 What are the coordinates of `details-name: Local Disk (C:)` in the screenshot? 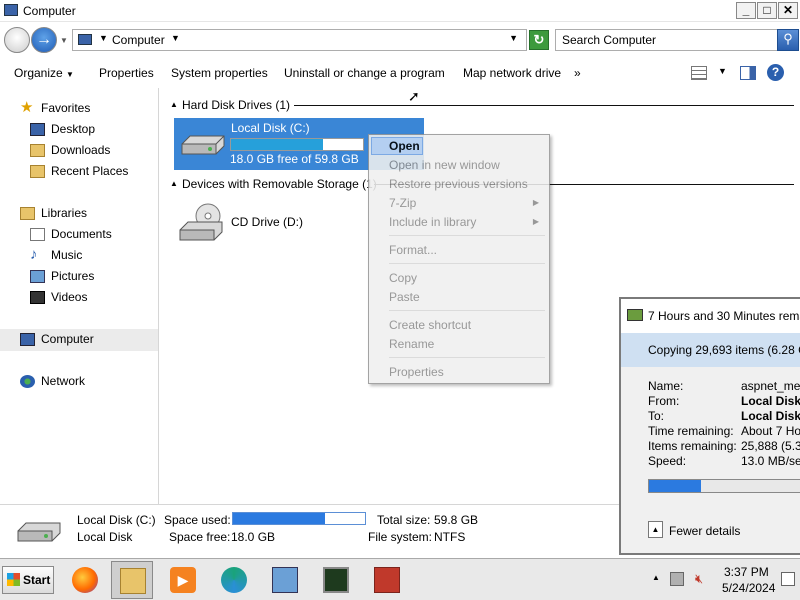 It's located at (116, 520).